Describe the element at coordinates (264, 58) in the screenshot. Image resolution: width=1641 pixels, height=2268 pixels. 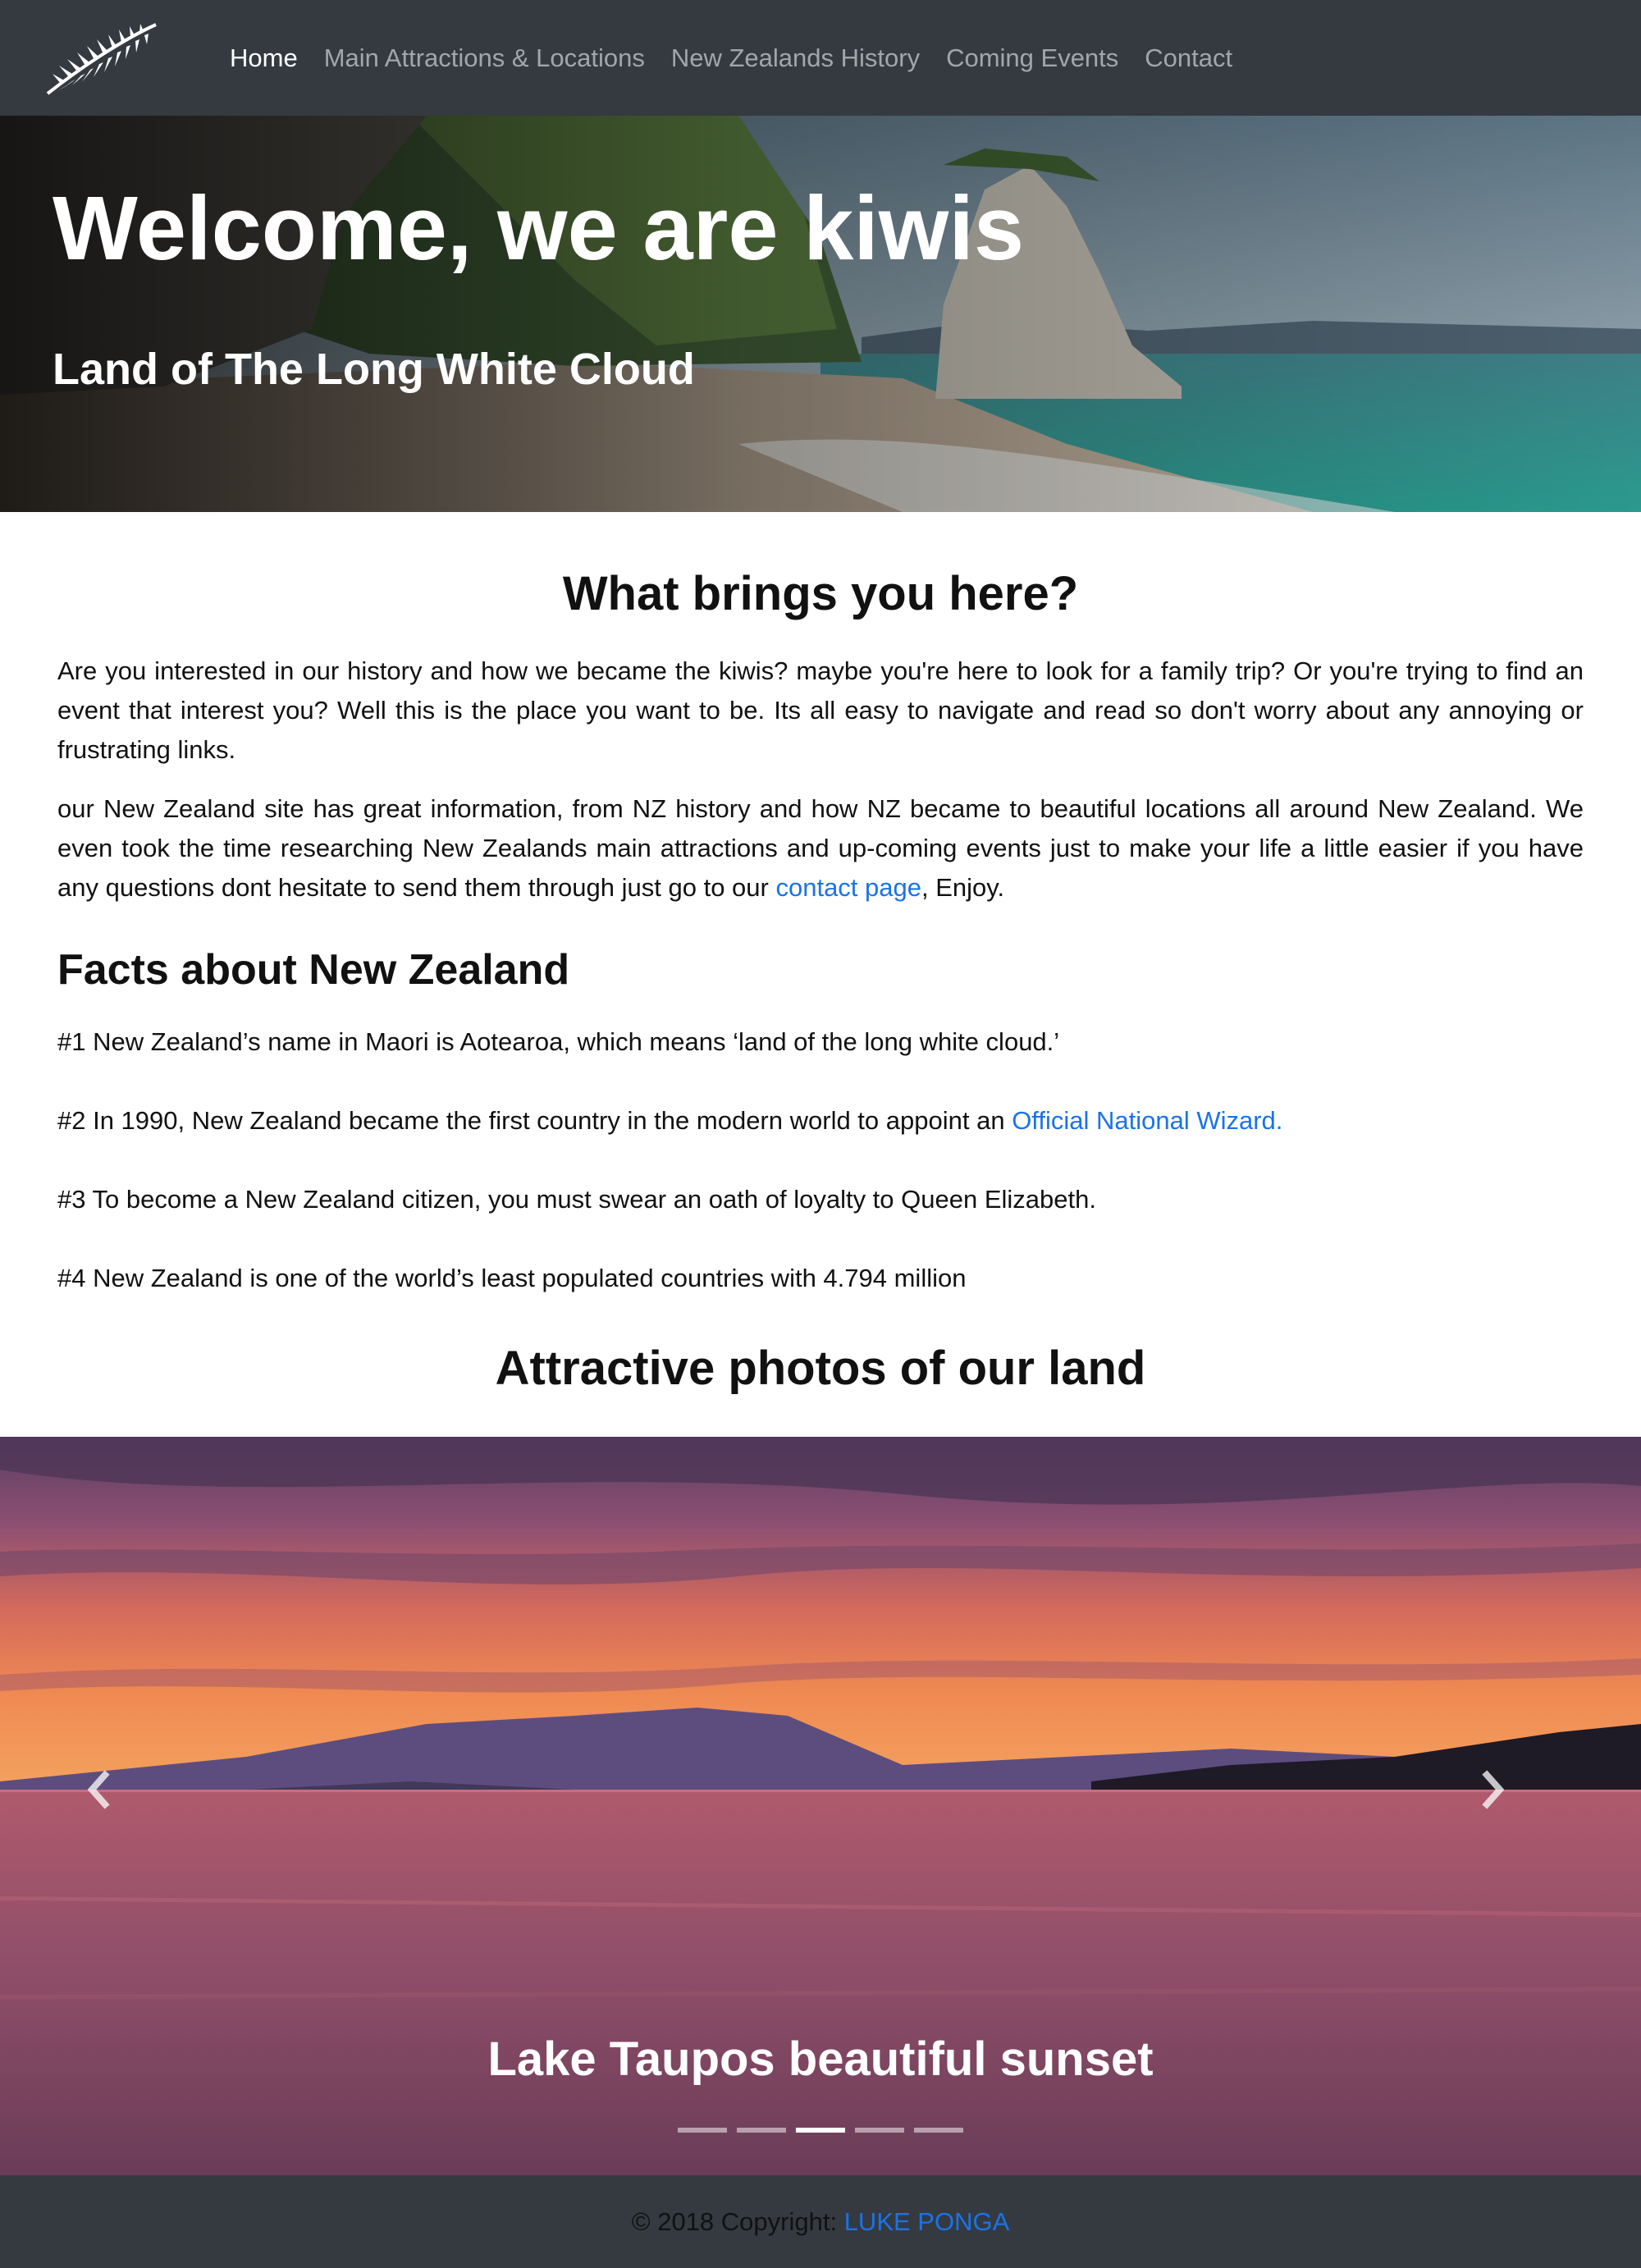
I see `nav-link-home: Home` at that location.